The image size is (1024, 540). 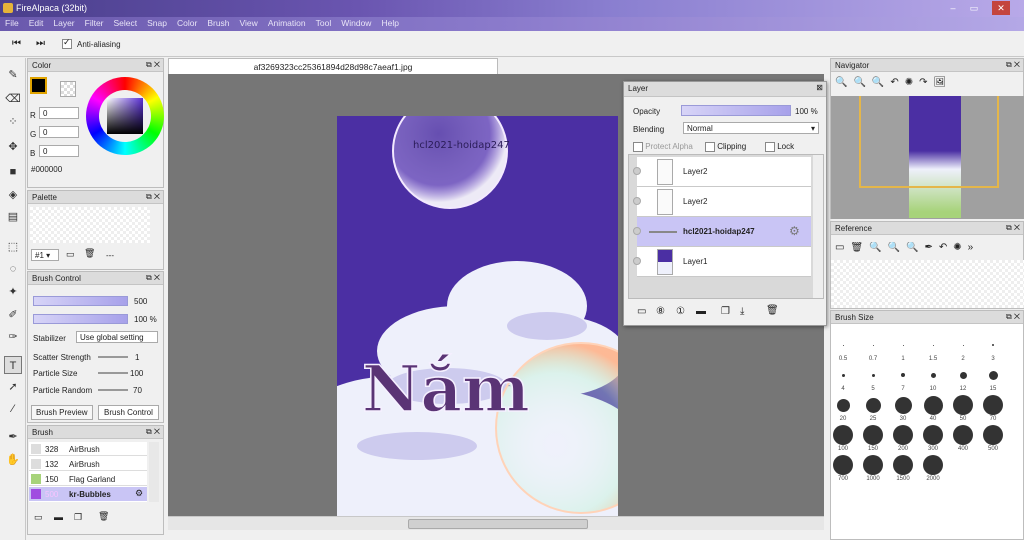 What do you see at coordinates (660, 311) in the screenshot?
I see `new-8bit-layer-icon: ⑧` at bounding box center [660, 311].